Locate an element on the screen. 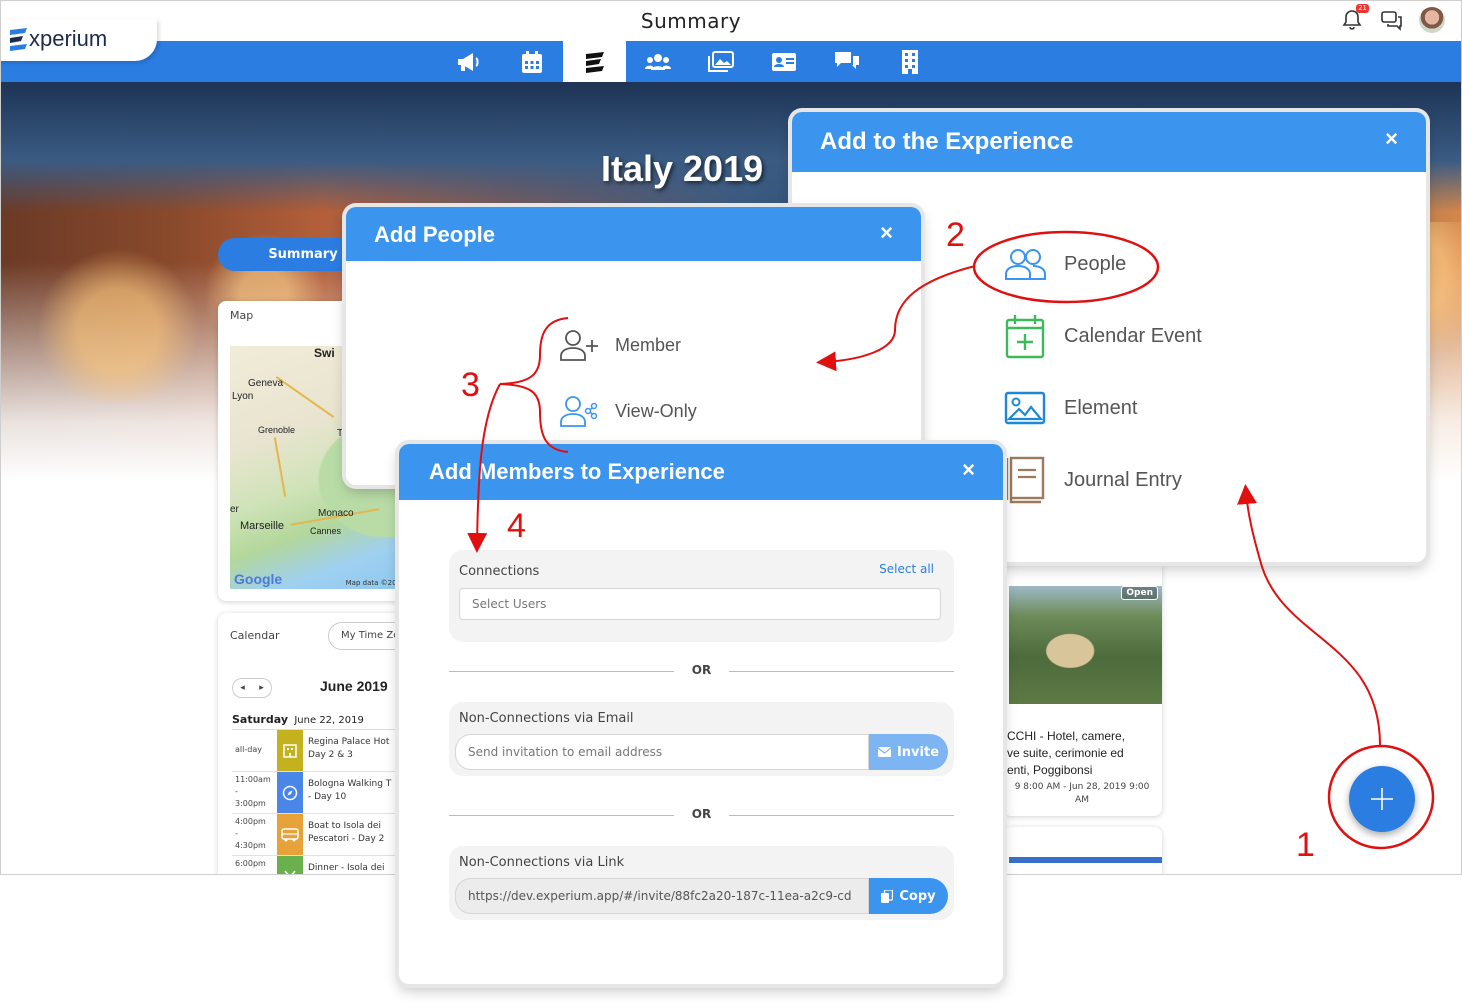 The image size is (1462, 1002). next-month-button: ▸ is located at coordinates (261, 688).